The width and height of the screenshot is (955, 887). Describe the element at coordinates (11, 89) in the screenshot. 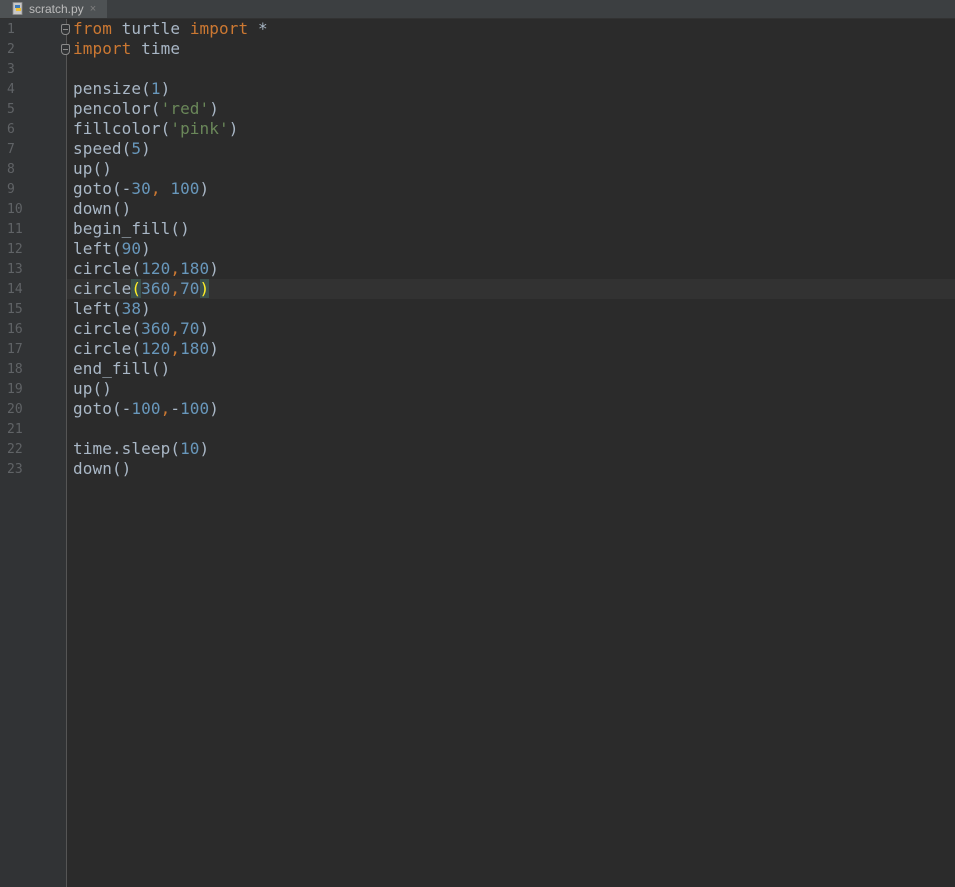

I see `line-number: 4` at that location.